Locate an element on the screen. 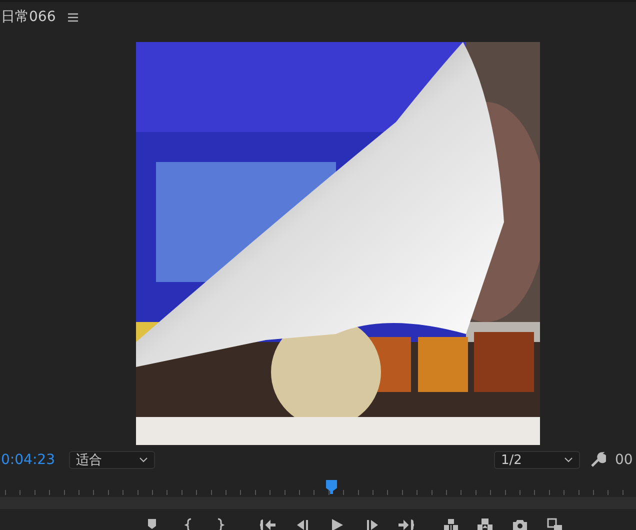 The width and height of the screenshot is (636, 530). resolution-dropdown: 1/2 is located at coordinates (537, 460).